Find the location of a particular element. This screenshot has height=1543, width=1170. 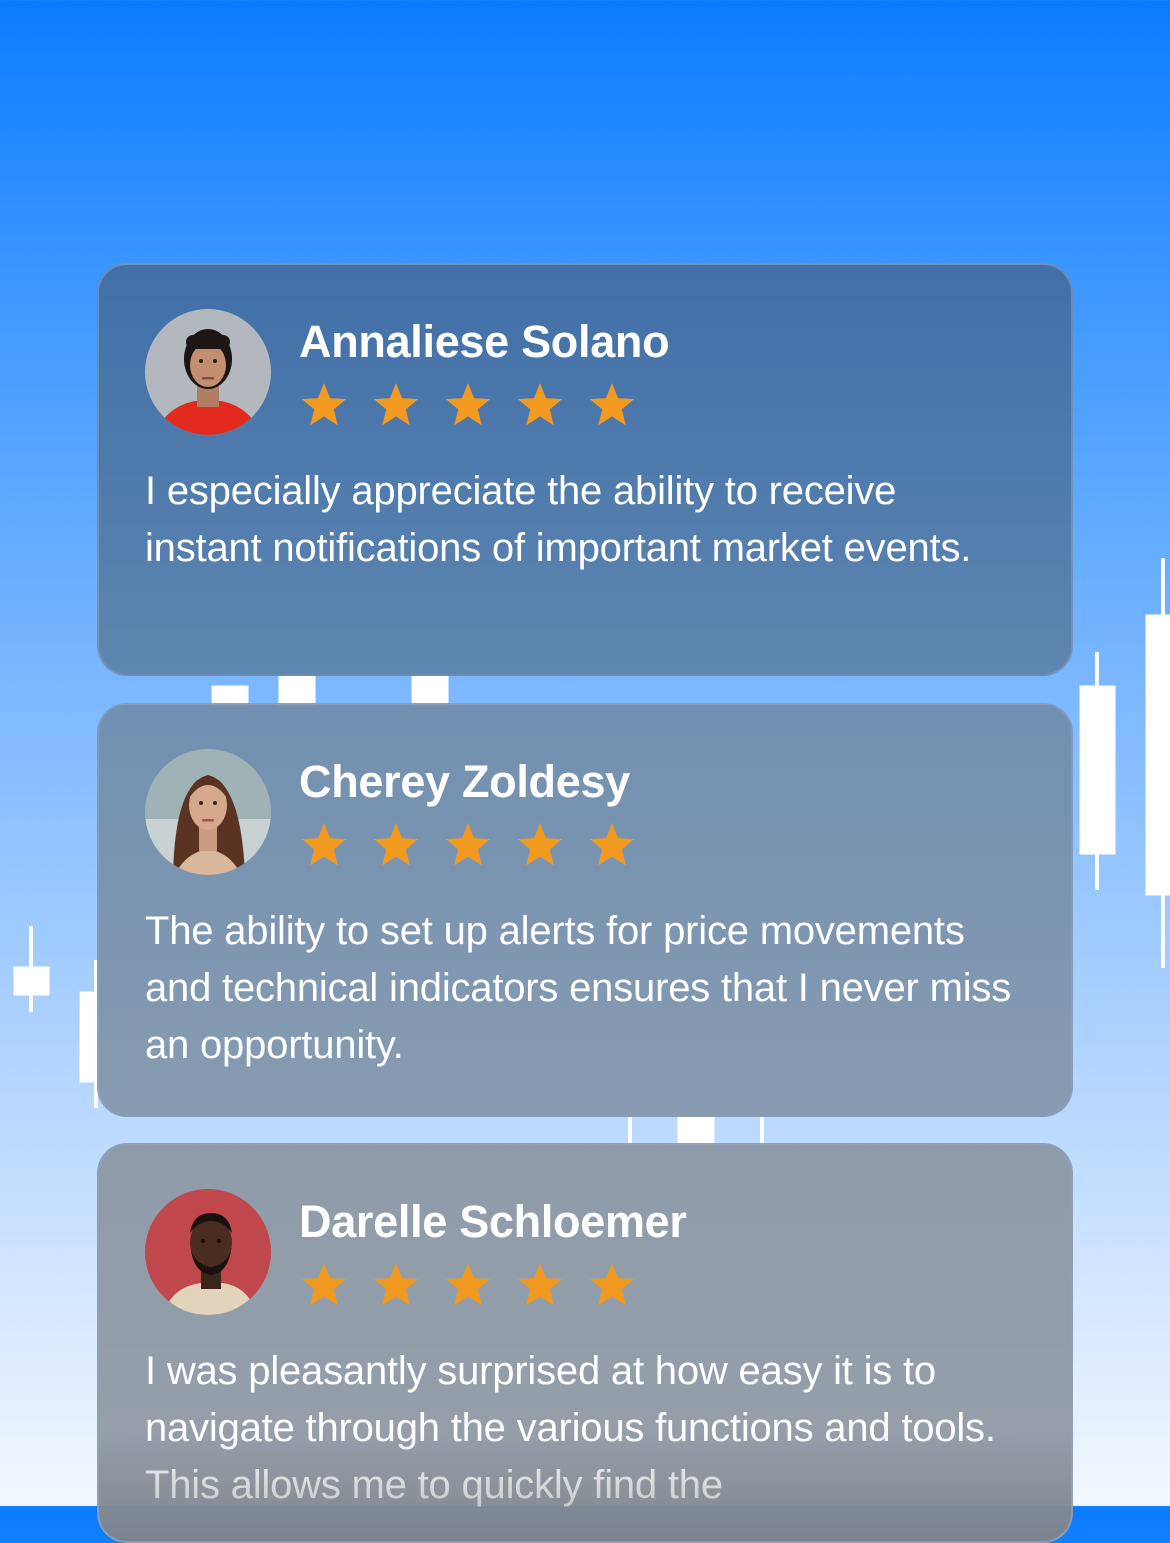

reviewer-name: Darelle Schloemer is located at coordinates (493, 1221).